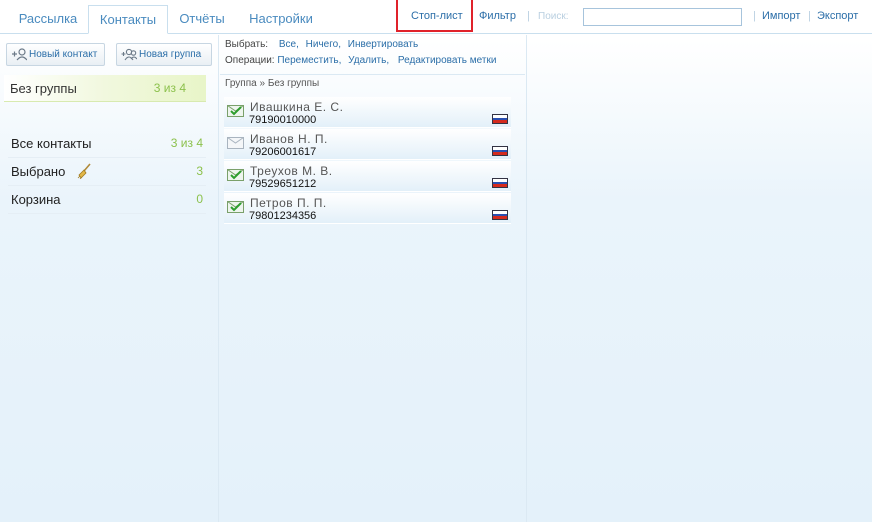  What do you see at coordinates (837, 16) in the screenshot?
I see `export-link: Экспорт` at bounding box center [837, 16].